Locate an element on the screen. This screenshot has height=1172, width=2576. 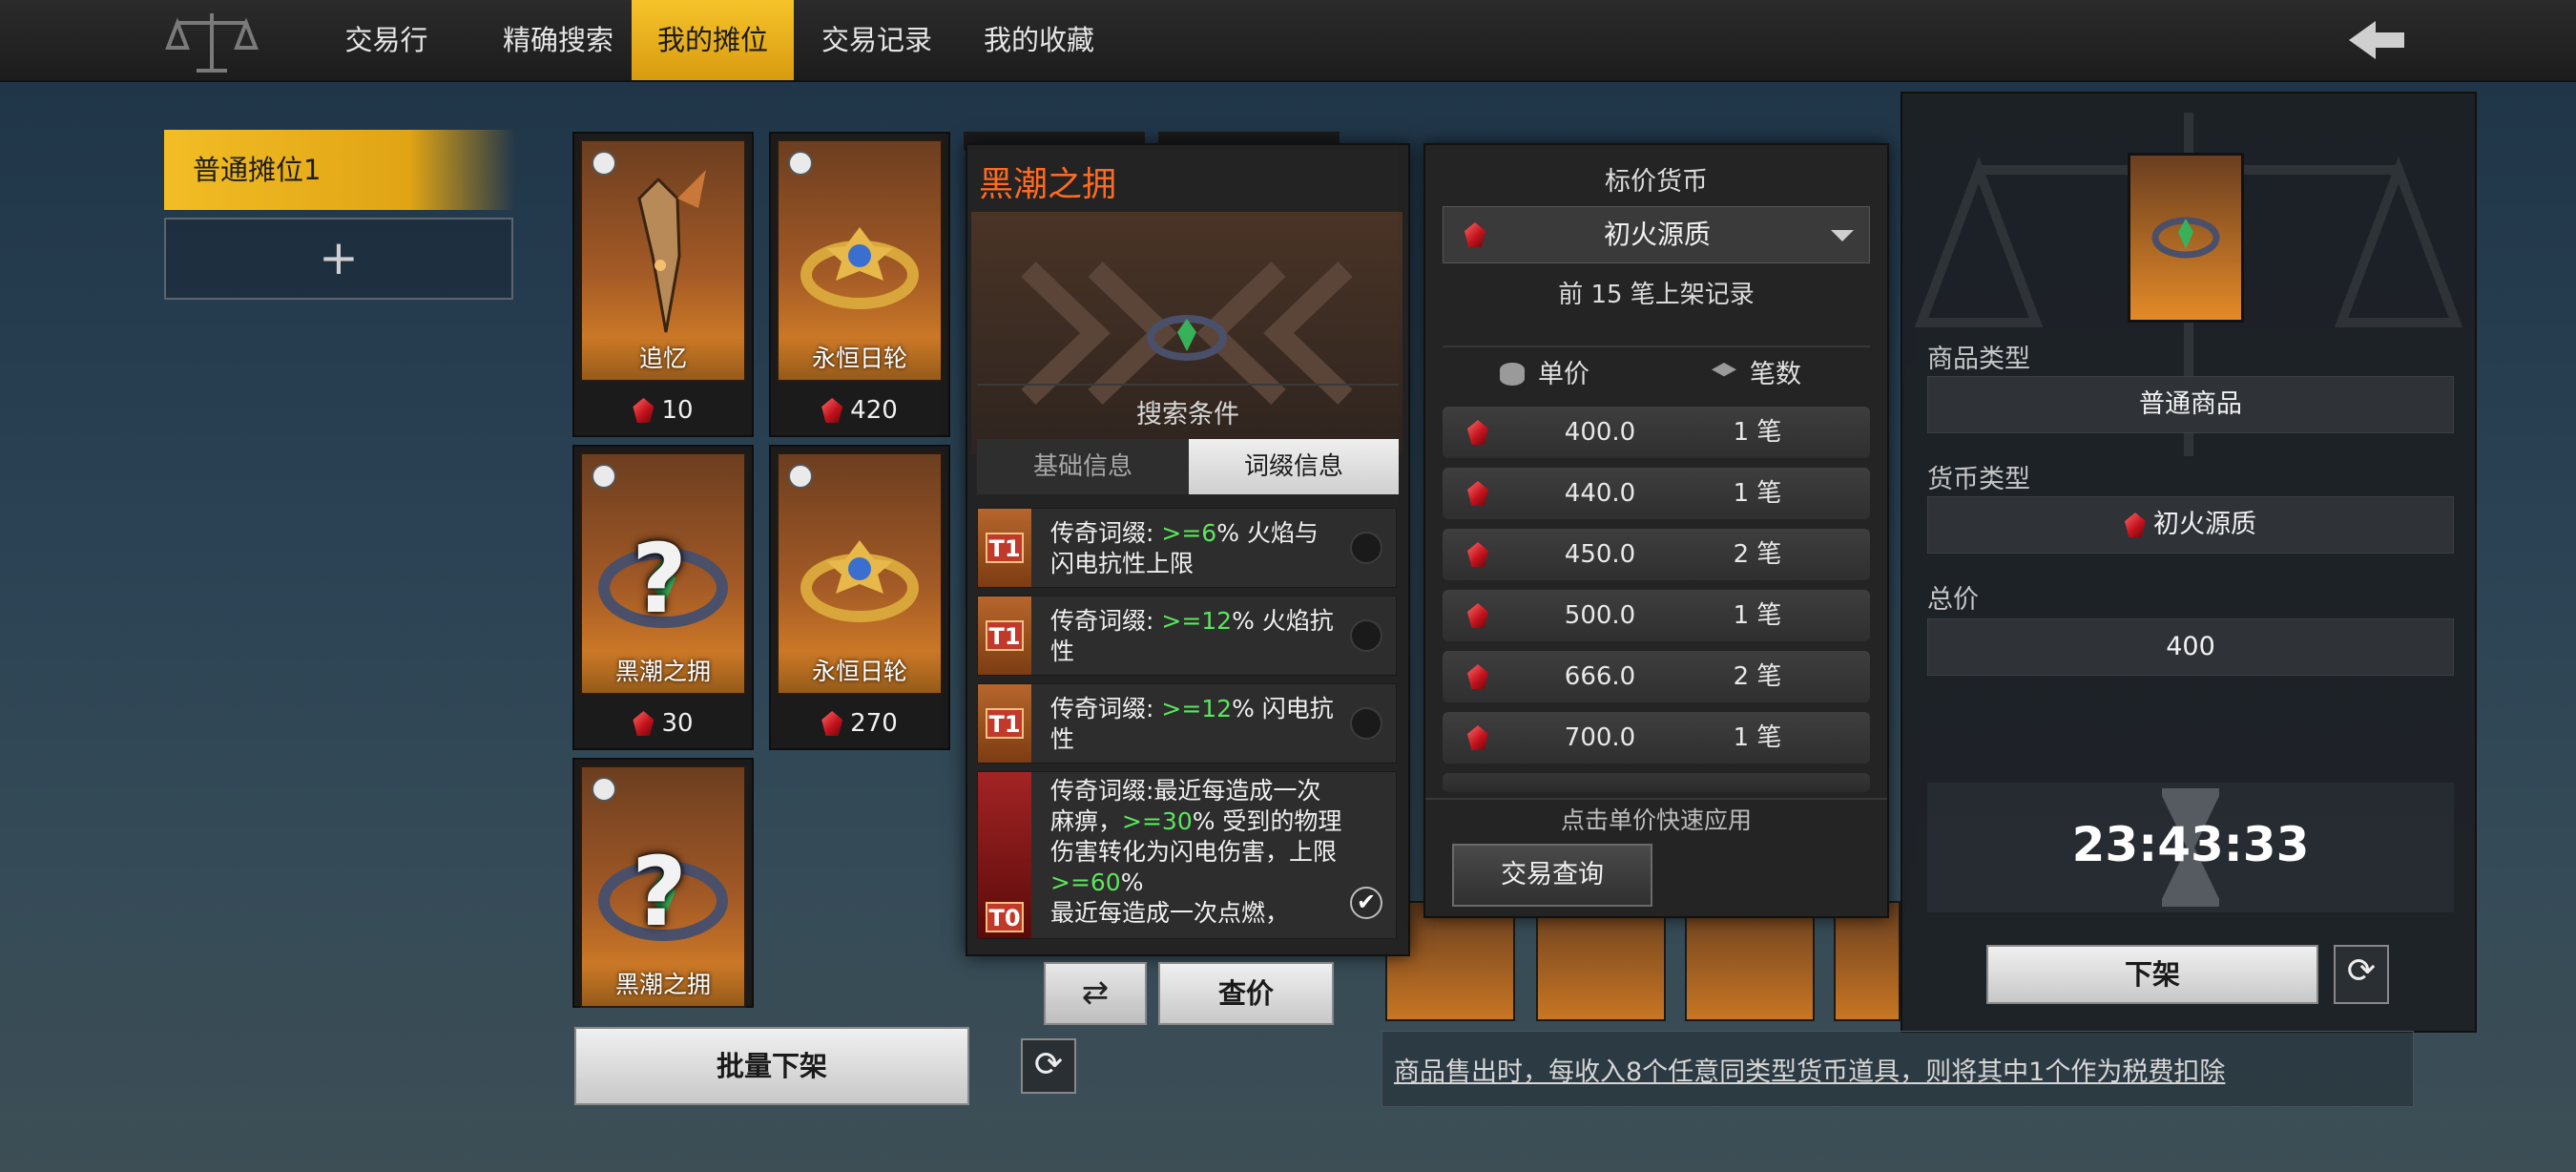
item-name: 追忆 is located at coordinates (663, 359).